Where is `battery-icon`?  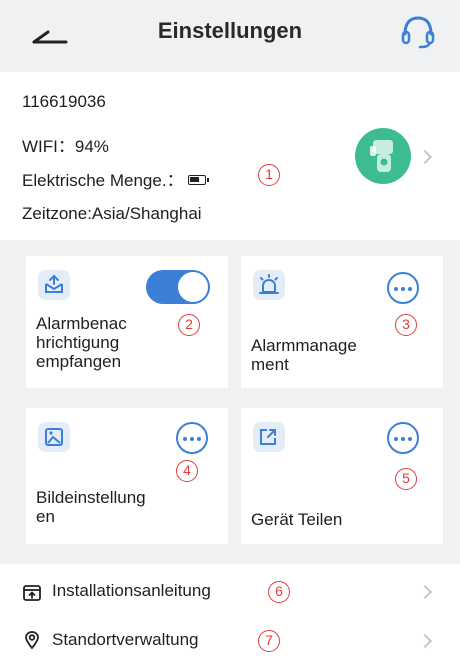
battery-icon is located at coordinates (198, 180).